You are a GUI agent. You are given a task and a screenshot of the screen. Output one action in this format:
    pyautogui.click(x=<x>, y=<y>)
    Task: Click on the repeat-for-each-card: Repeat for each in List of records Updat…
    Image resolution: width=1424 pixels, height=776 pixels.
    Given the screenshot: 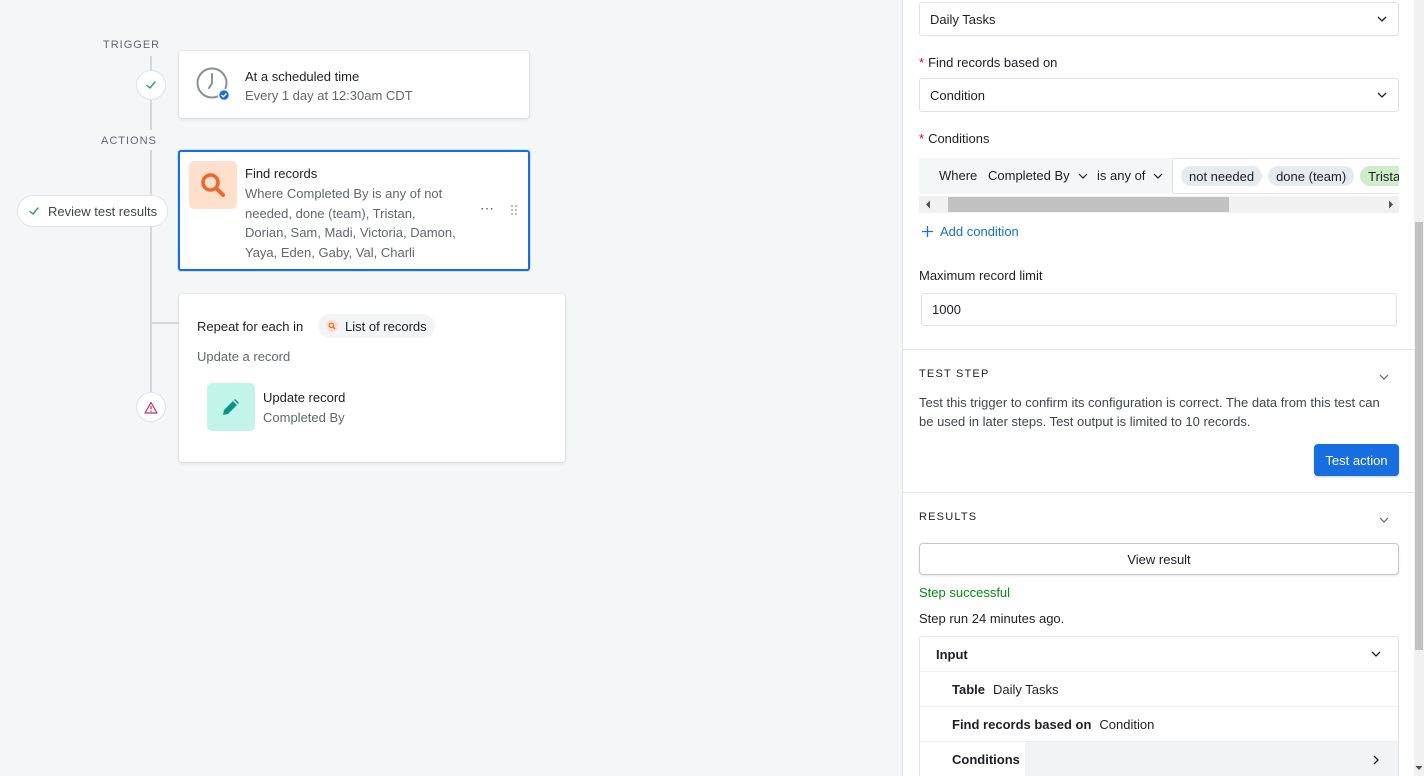 What is the action you would take?
    pyautogui.click(x=372, y=378)
    